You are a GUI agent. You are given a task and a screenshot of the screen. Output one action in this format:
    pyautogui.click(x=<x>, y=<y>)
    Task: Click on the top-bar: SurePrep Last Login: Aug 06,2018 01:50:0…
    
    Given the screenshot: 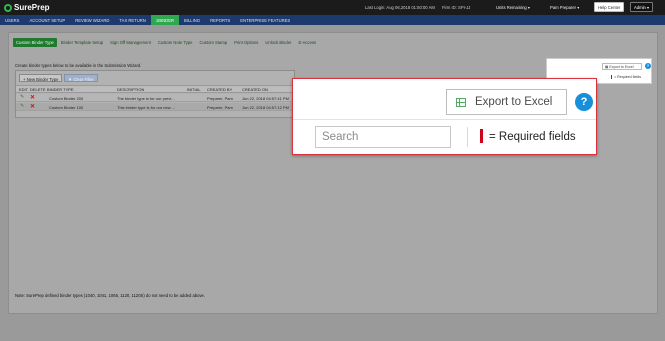 What is the action you would take?
    pyautogui.click(x=332, y=7)
    